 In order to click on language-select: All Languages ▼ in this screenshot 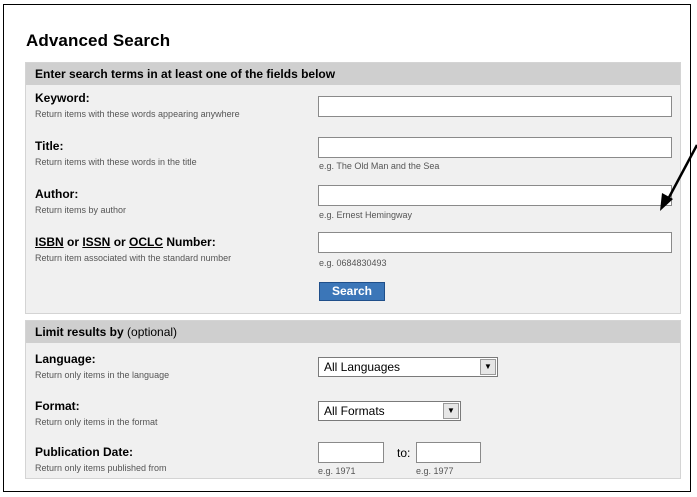, I will do `click(408, 367)`.